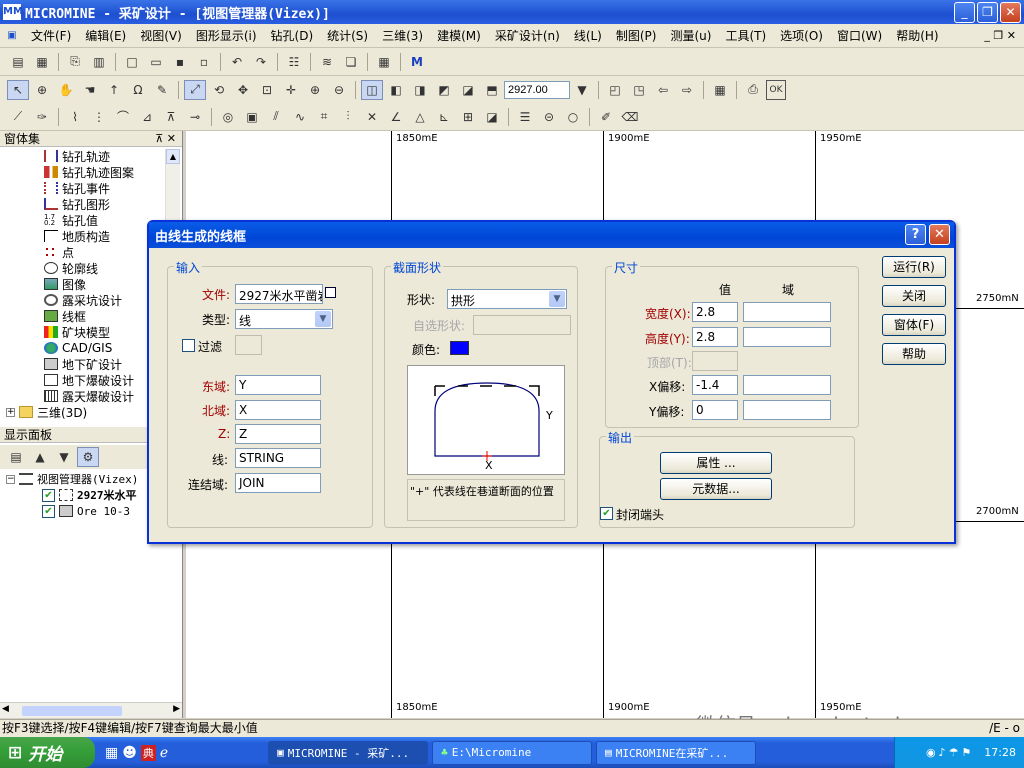 The image size is (1024, 768). Describe the element at coordinates (162, 90) in the screenshot. I see `pencil-icon: ✎` at that location.